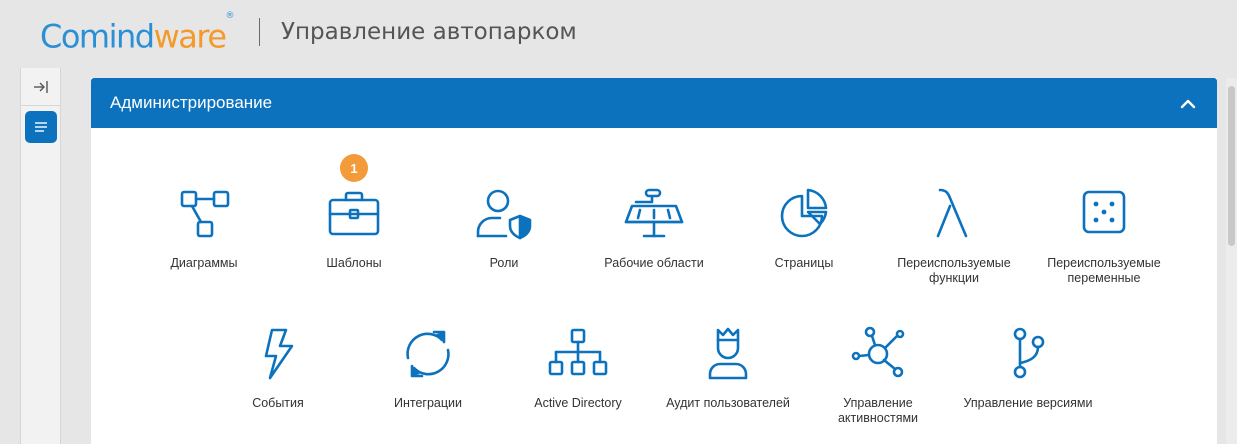 This screenshot has width=1237, height=444. I want to click on tile-integrations: Интеграции, so click(428, 368).